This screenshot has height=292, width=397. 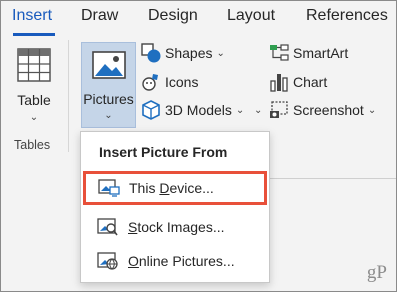 What do you see at coordinates (347, 16) in the screenshot?
I see `tab-references: References` at bounding box center [347, 16].